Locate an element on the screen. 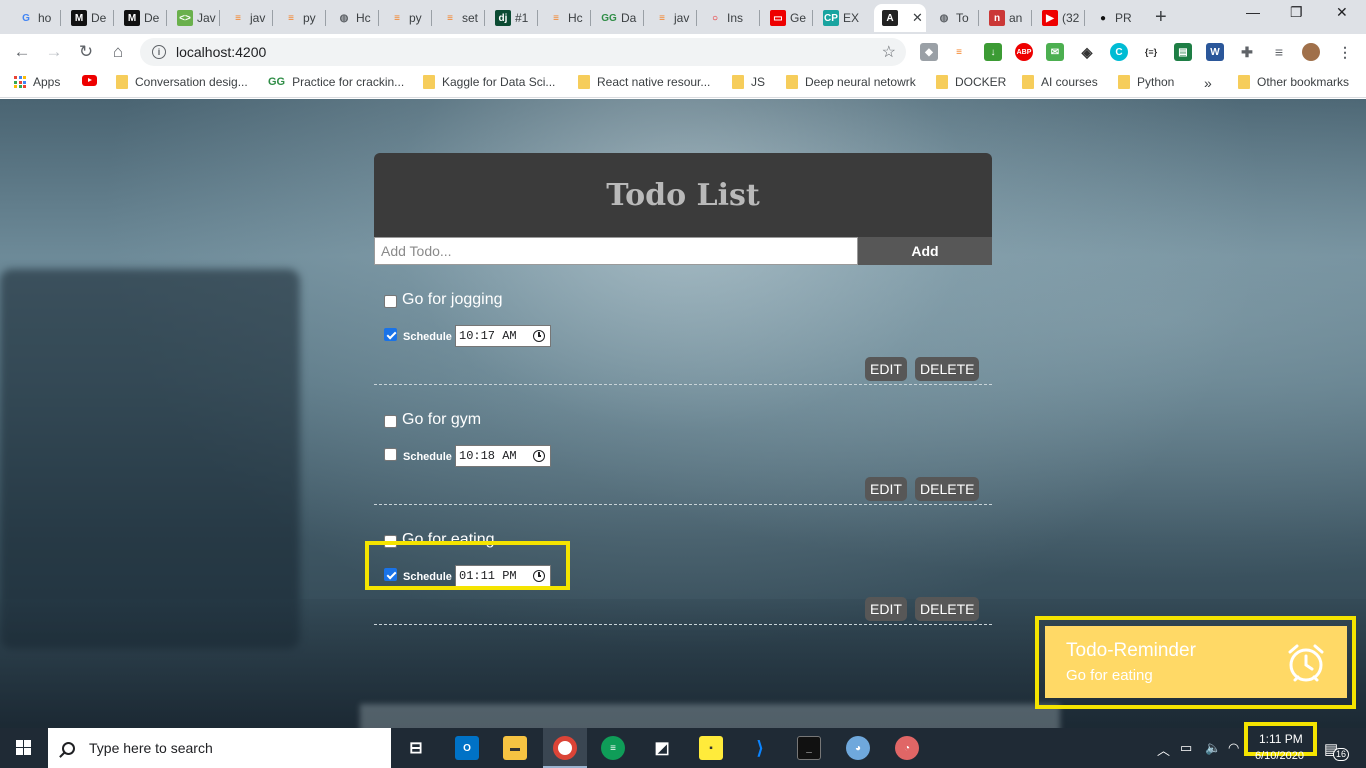 This screenshot has height=768, width=1366. paint-icon: ◕ is located at coordinates (858, 748).